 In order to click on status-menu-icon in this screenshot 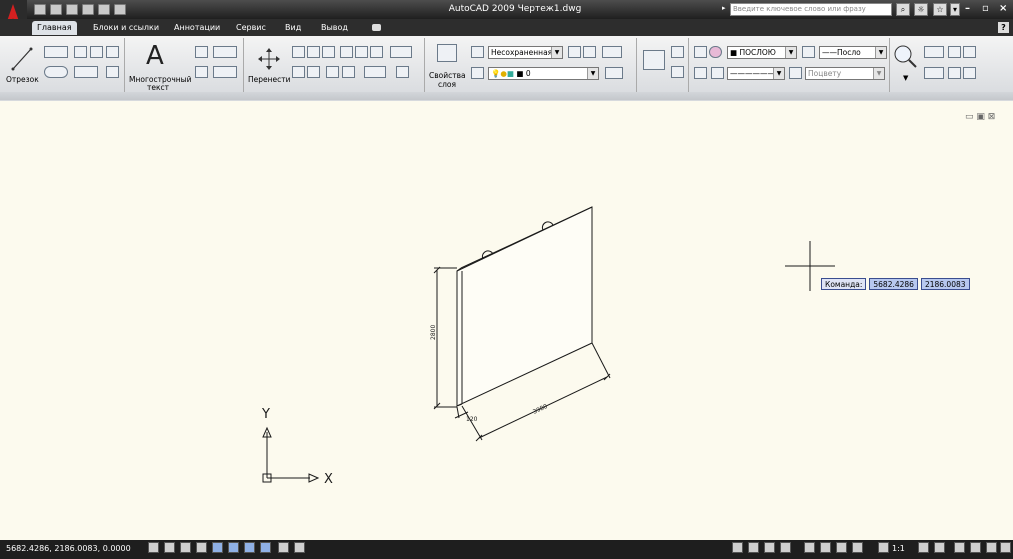, I will do `click(991, 547)`.